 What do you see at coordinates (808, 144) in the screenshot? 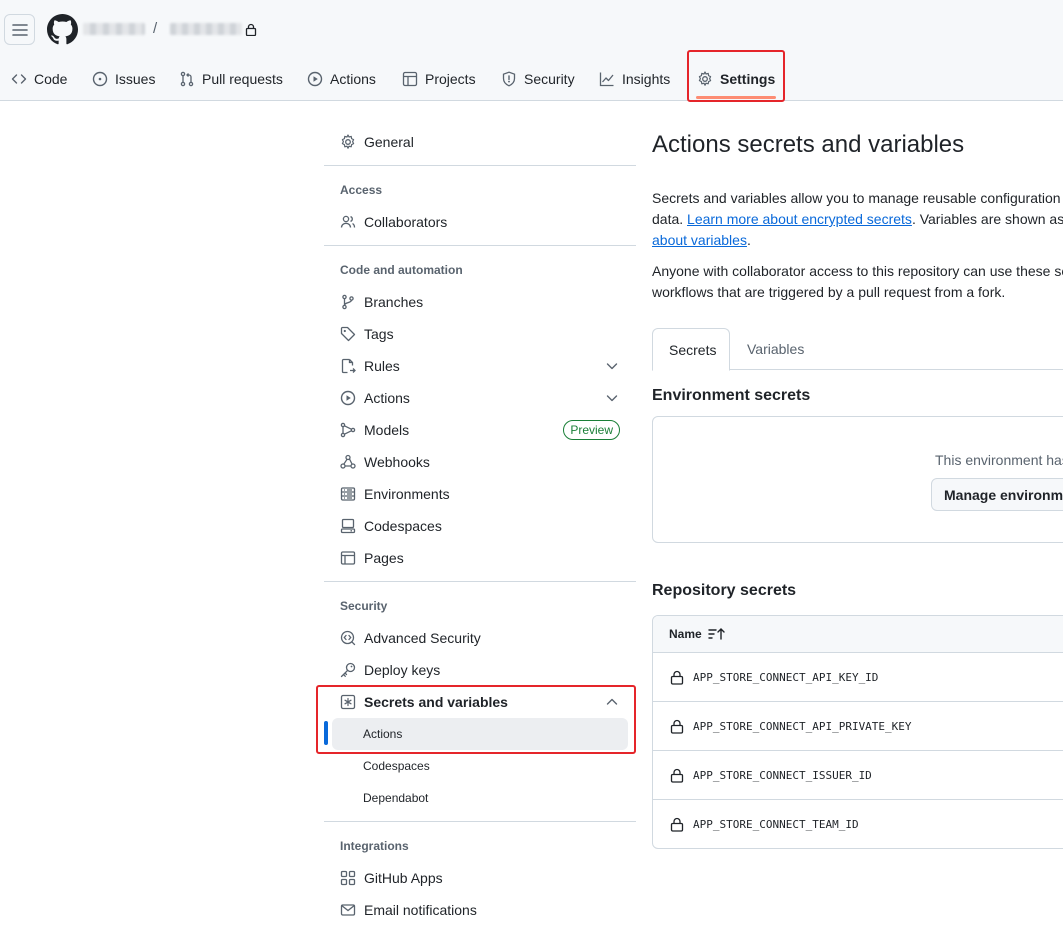
I see `page-title: Actions secrets and variables` at bounding box center [808, 144].